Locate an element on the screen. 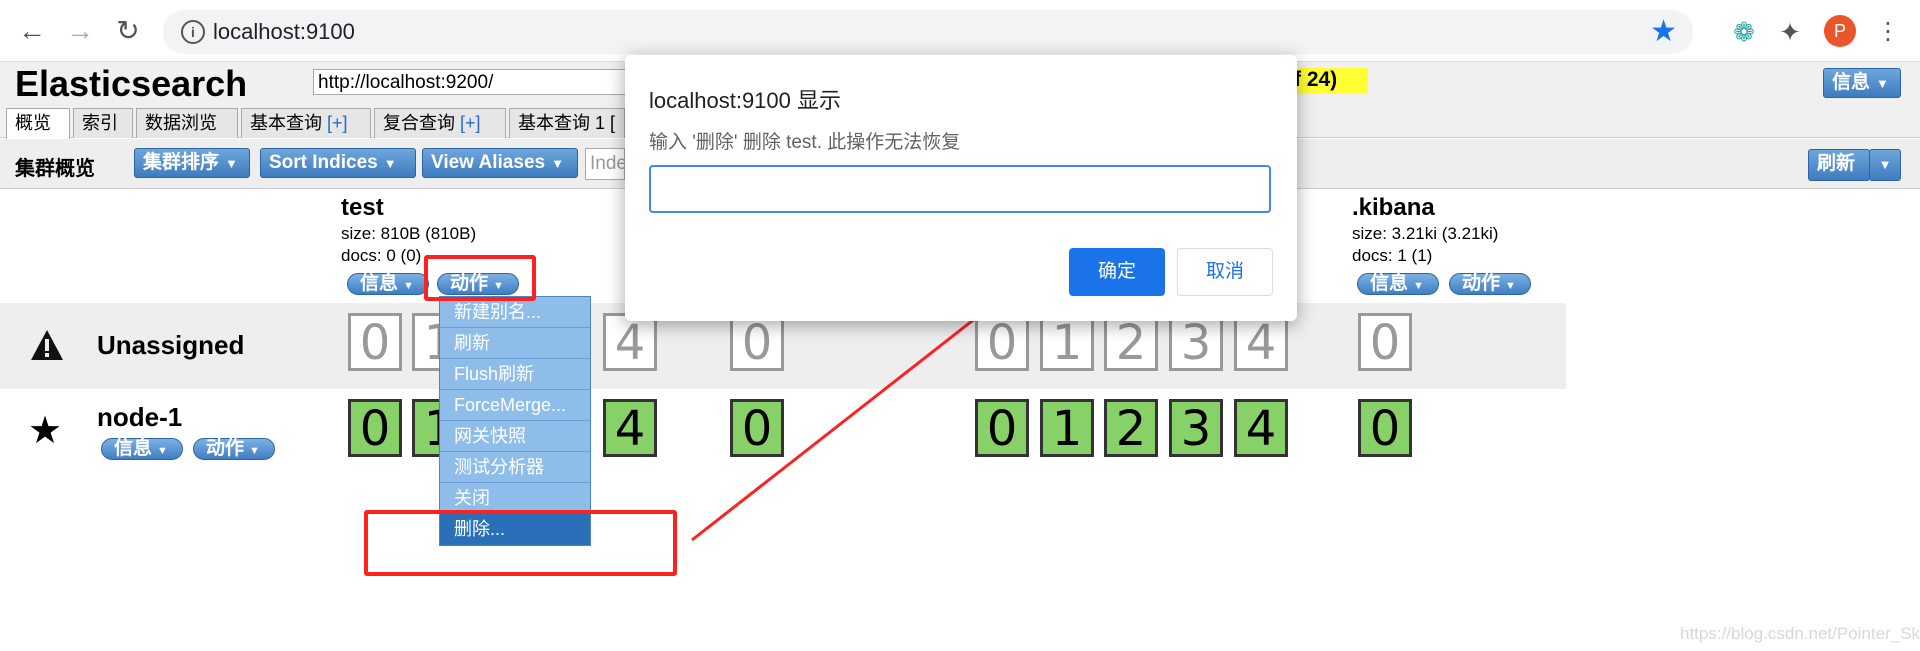 The image size is (1920, 651). dialog-message: 输入 '删除' 删除 test. 此操作无法恢复 is located at coordinates (805, 142).